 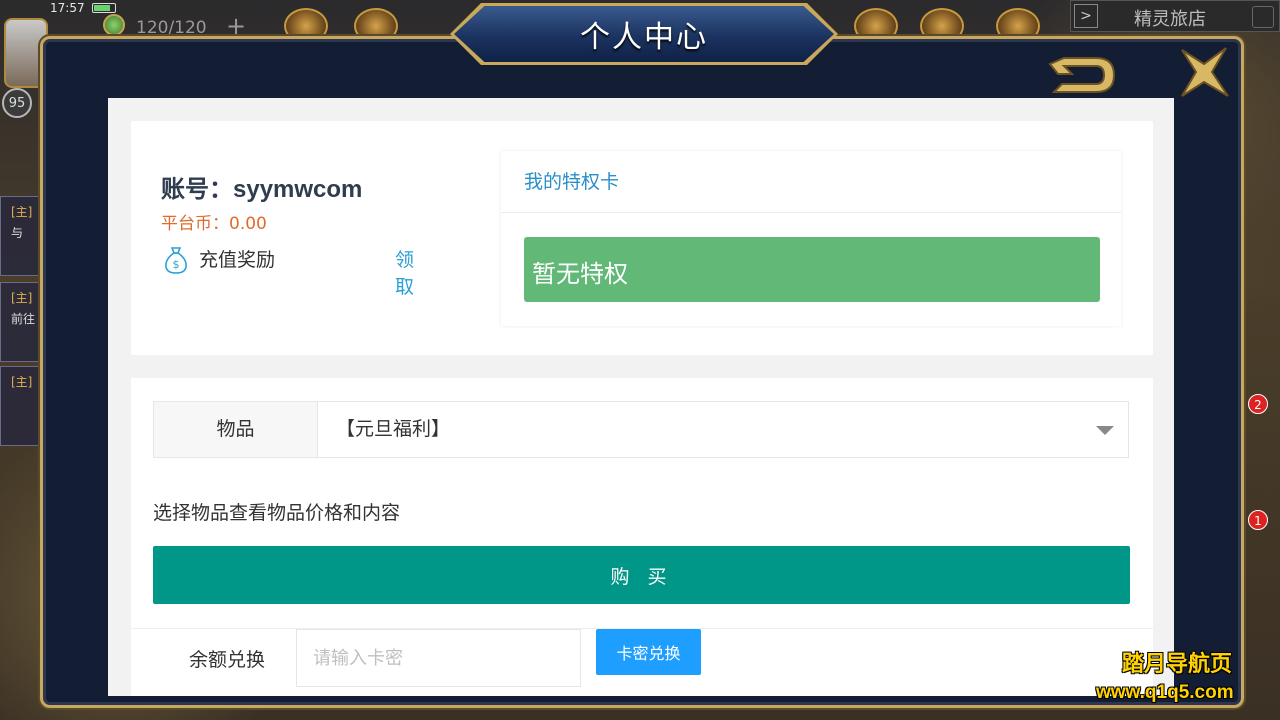 I want to click on item-hint: 选择物品查看物品价格和内容, so click(x=277, y=513).